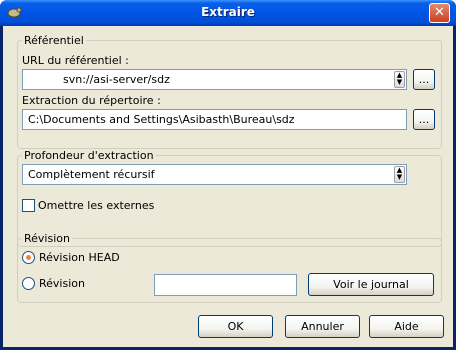  Describe the element at coordinates (75, 60) in the screenshot. I see `url-label: URL du référentiel :` at that location.